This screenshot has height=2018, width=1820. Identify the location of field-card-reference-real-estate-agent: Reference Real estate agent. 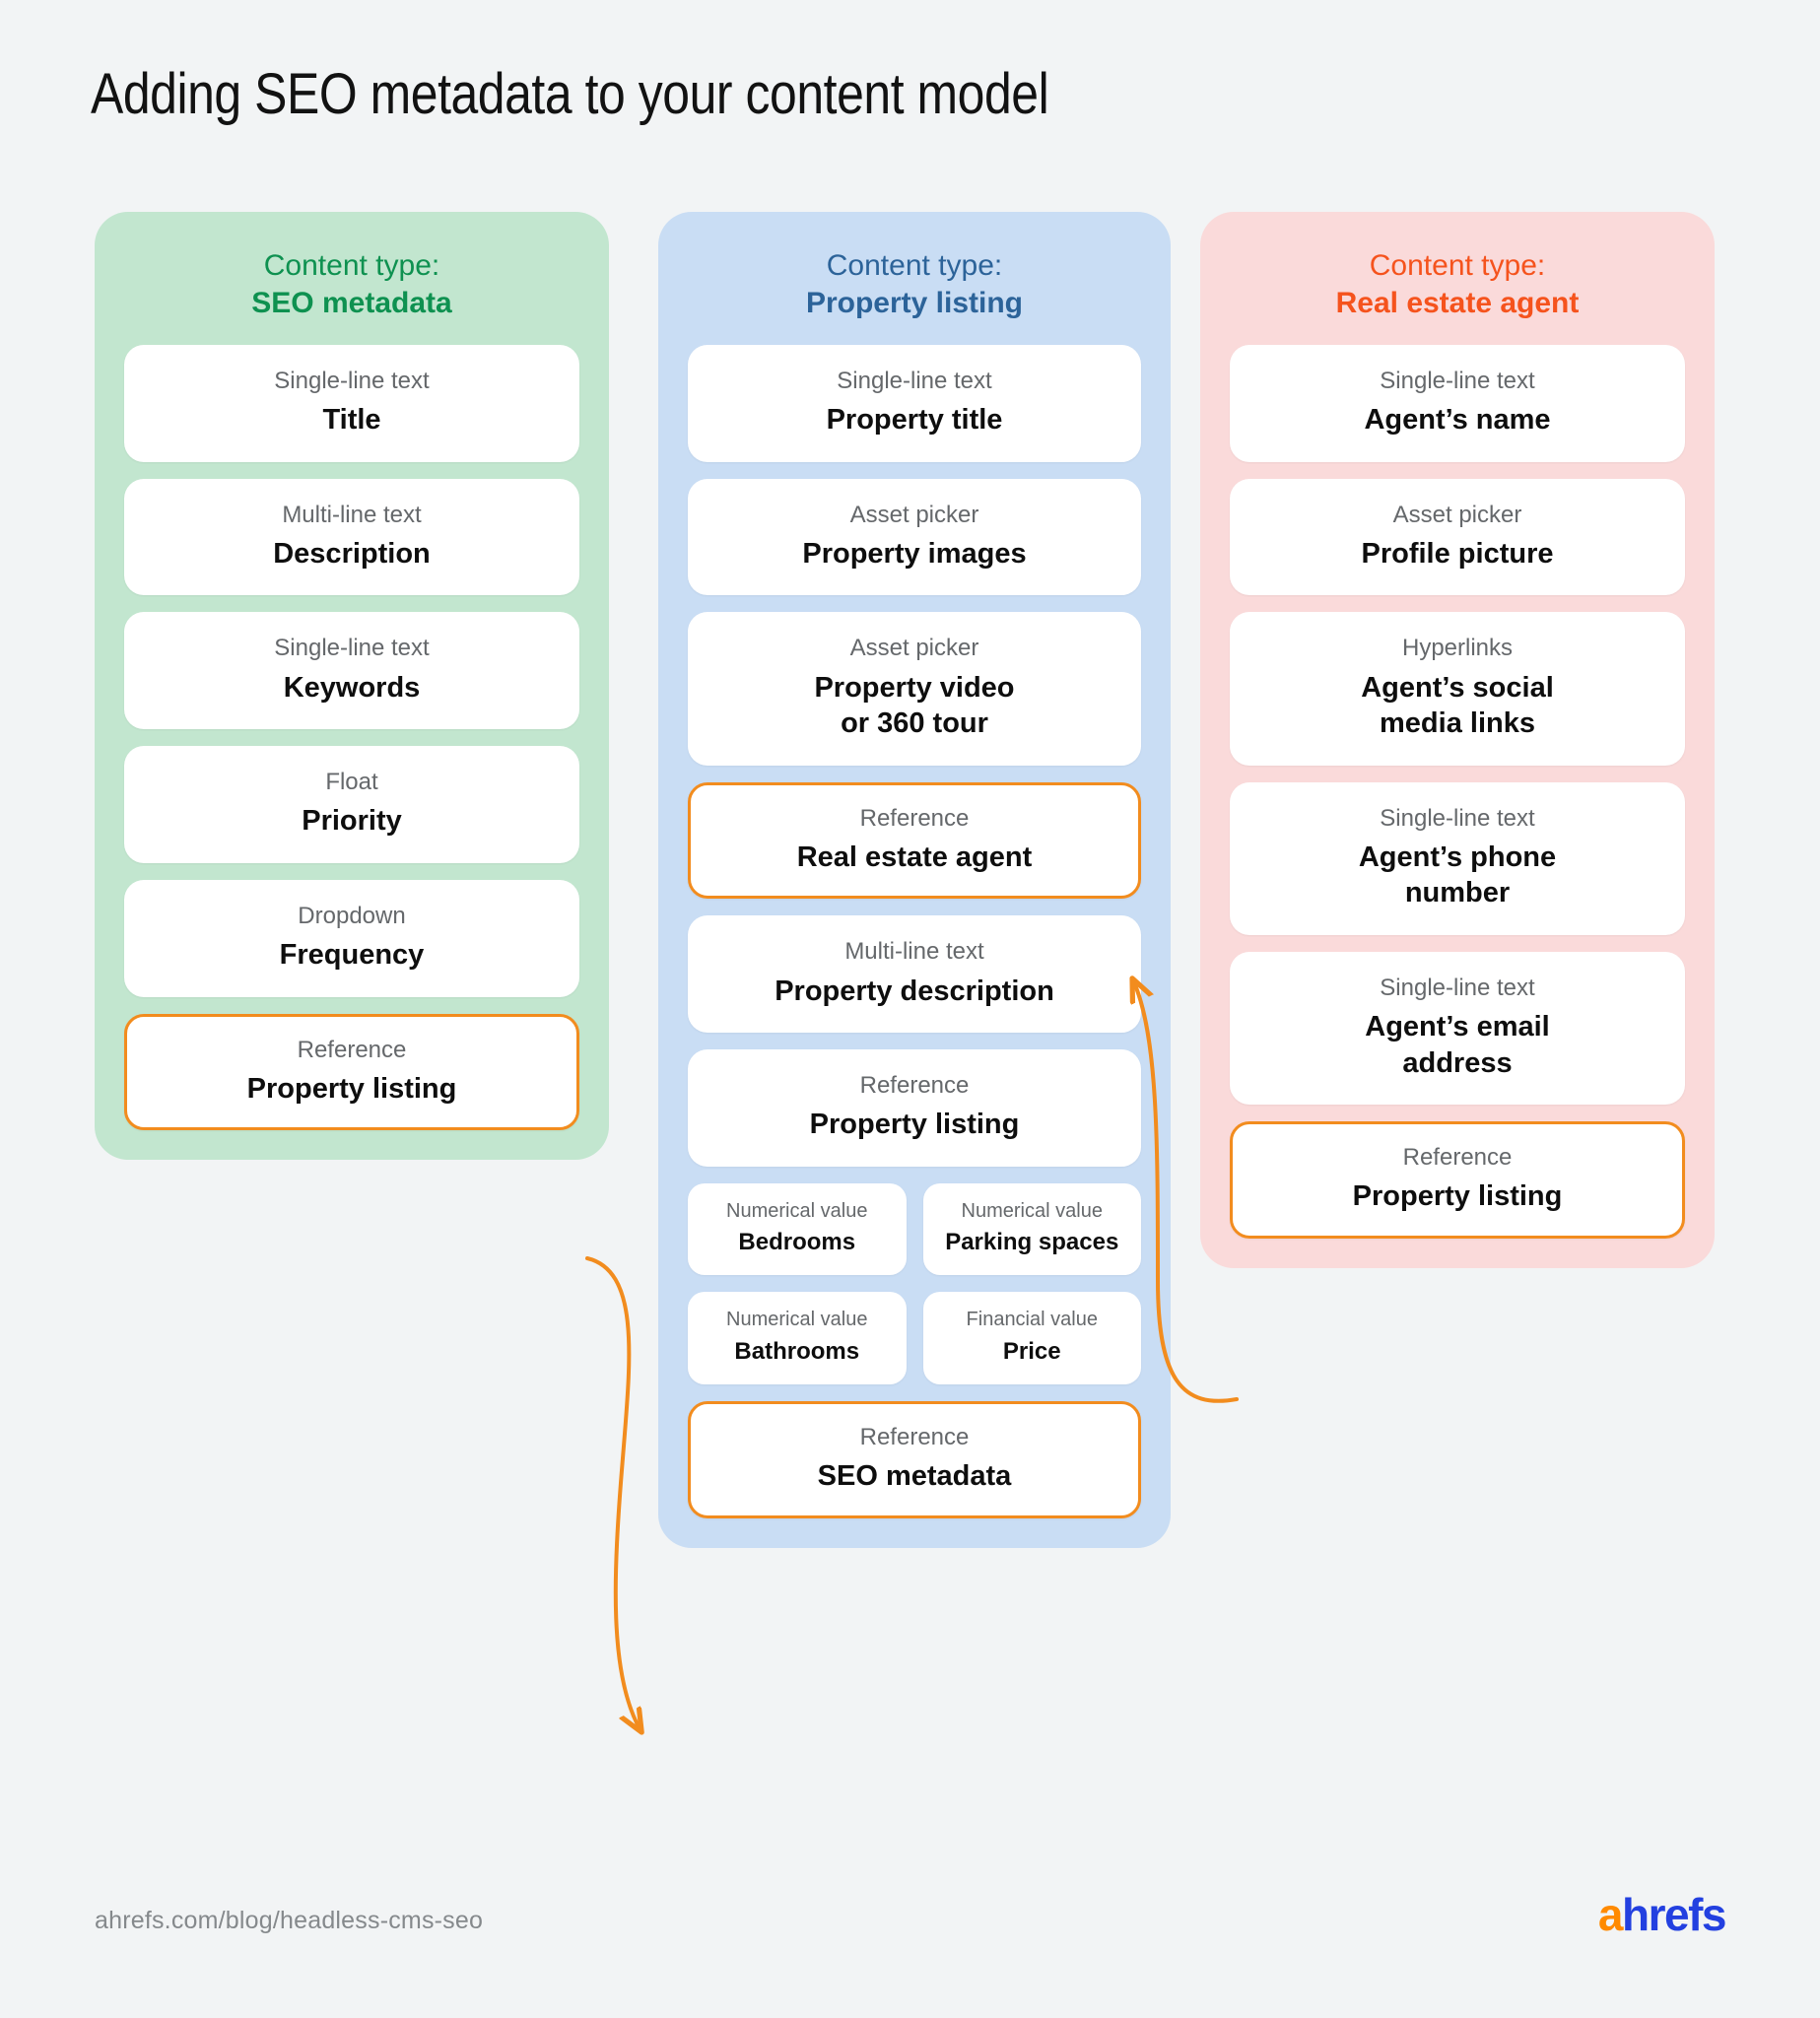
(914, 840).